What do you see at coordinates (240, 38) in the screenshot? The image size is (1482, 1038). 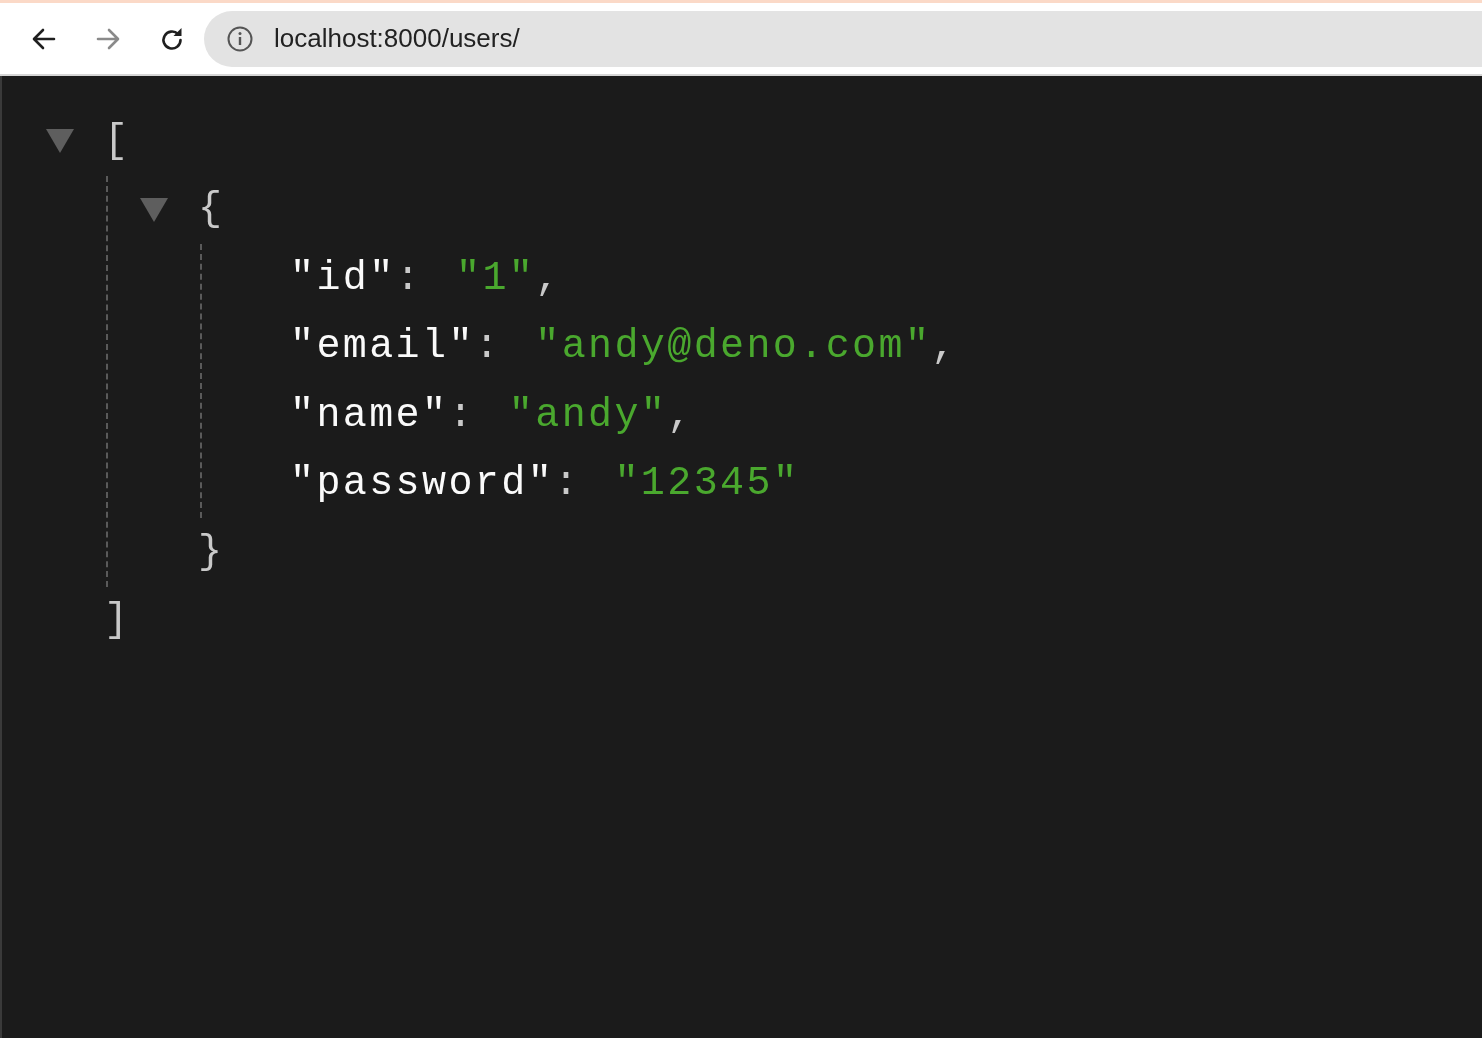 I see `info-icon` at bounding box center [240, 38].